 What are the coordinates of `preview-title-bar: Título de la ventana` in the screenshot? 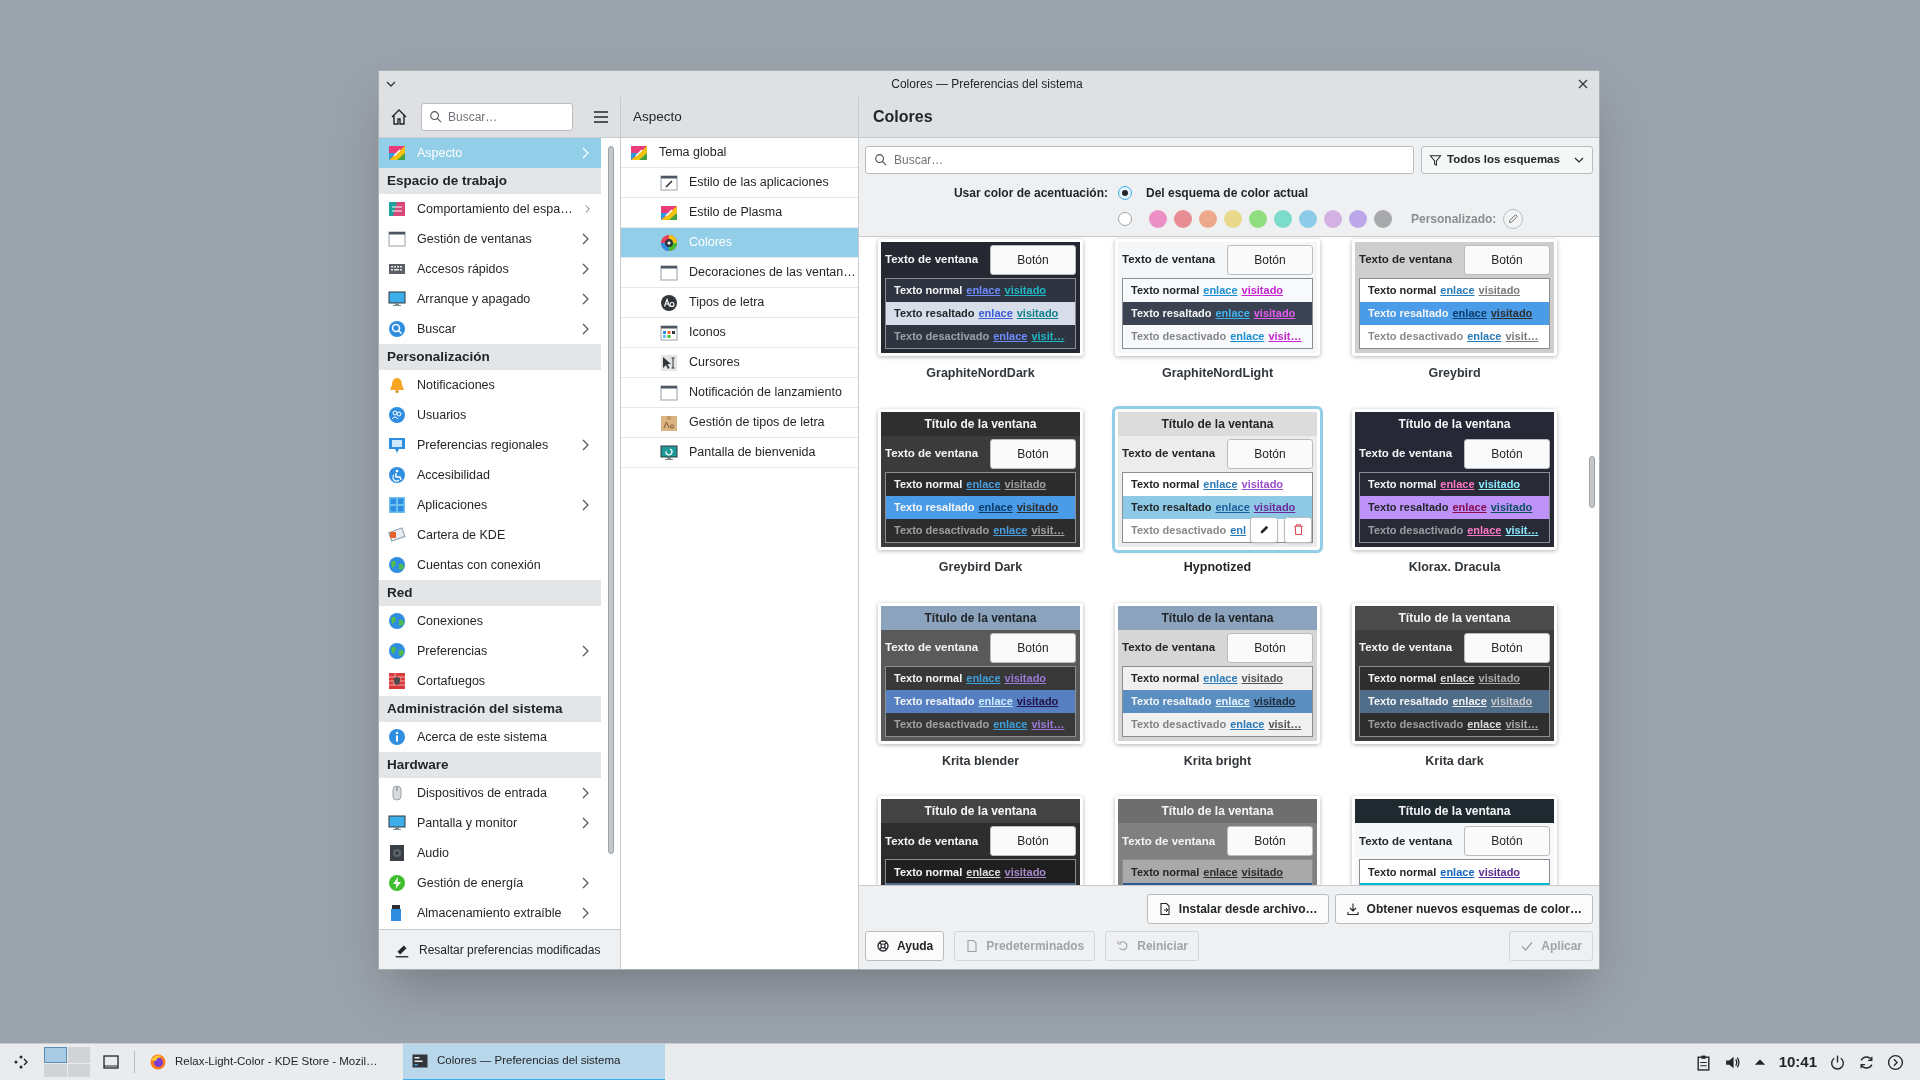 It's located at (1217, 423).